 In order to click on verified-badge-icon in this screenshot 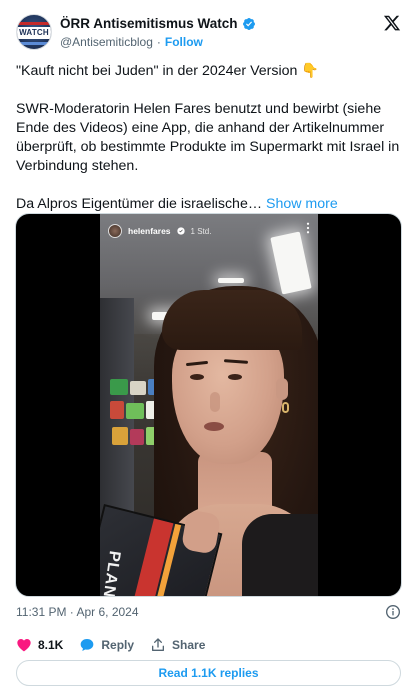, I will do `click(248, 23)`.